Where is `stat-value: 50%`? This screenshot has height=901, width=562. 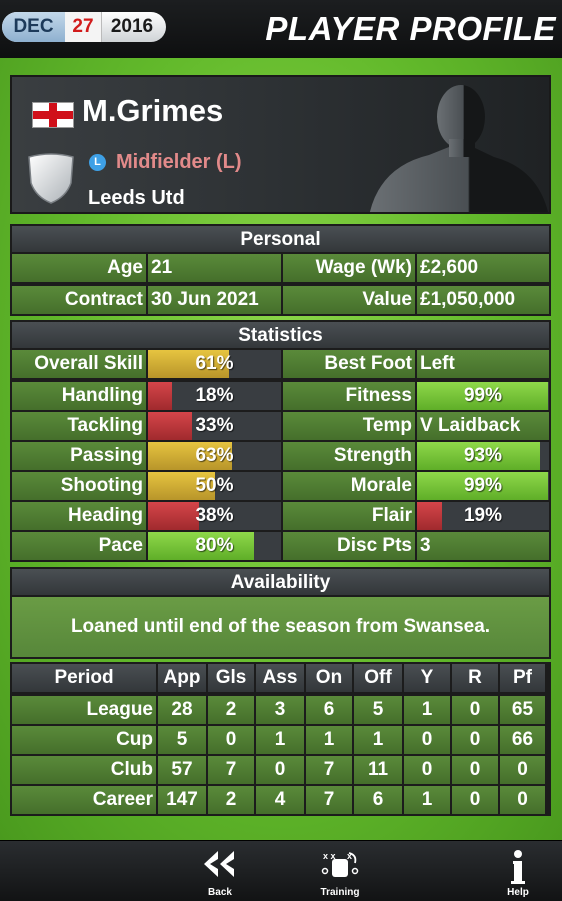 stat-value: 50% is located at coordinates (214, 485).